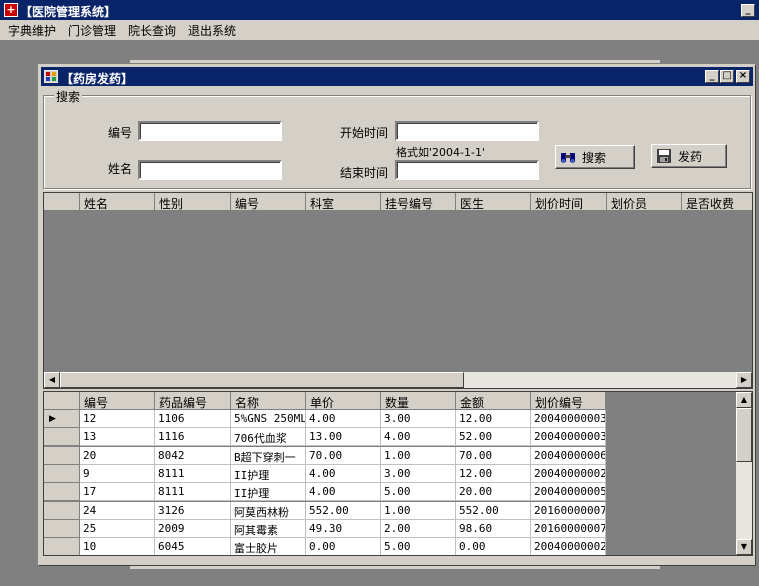 Image resolution: width=759 pixels, height=586 pixels. Describe the element at coordinates (117, 473) in the screenshot. I see `table-cell: 9` at that location.